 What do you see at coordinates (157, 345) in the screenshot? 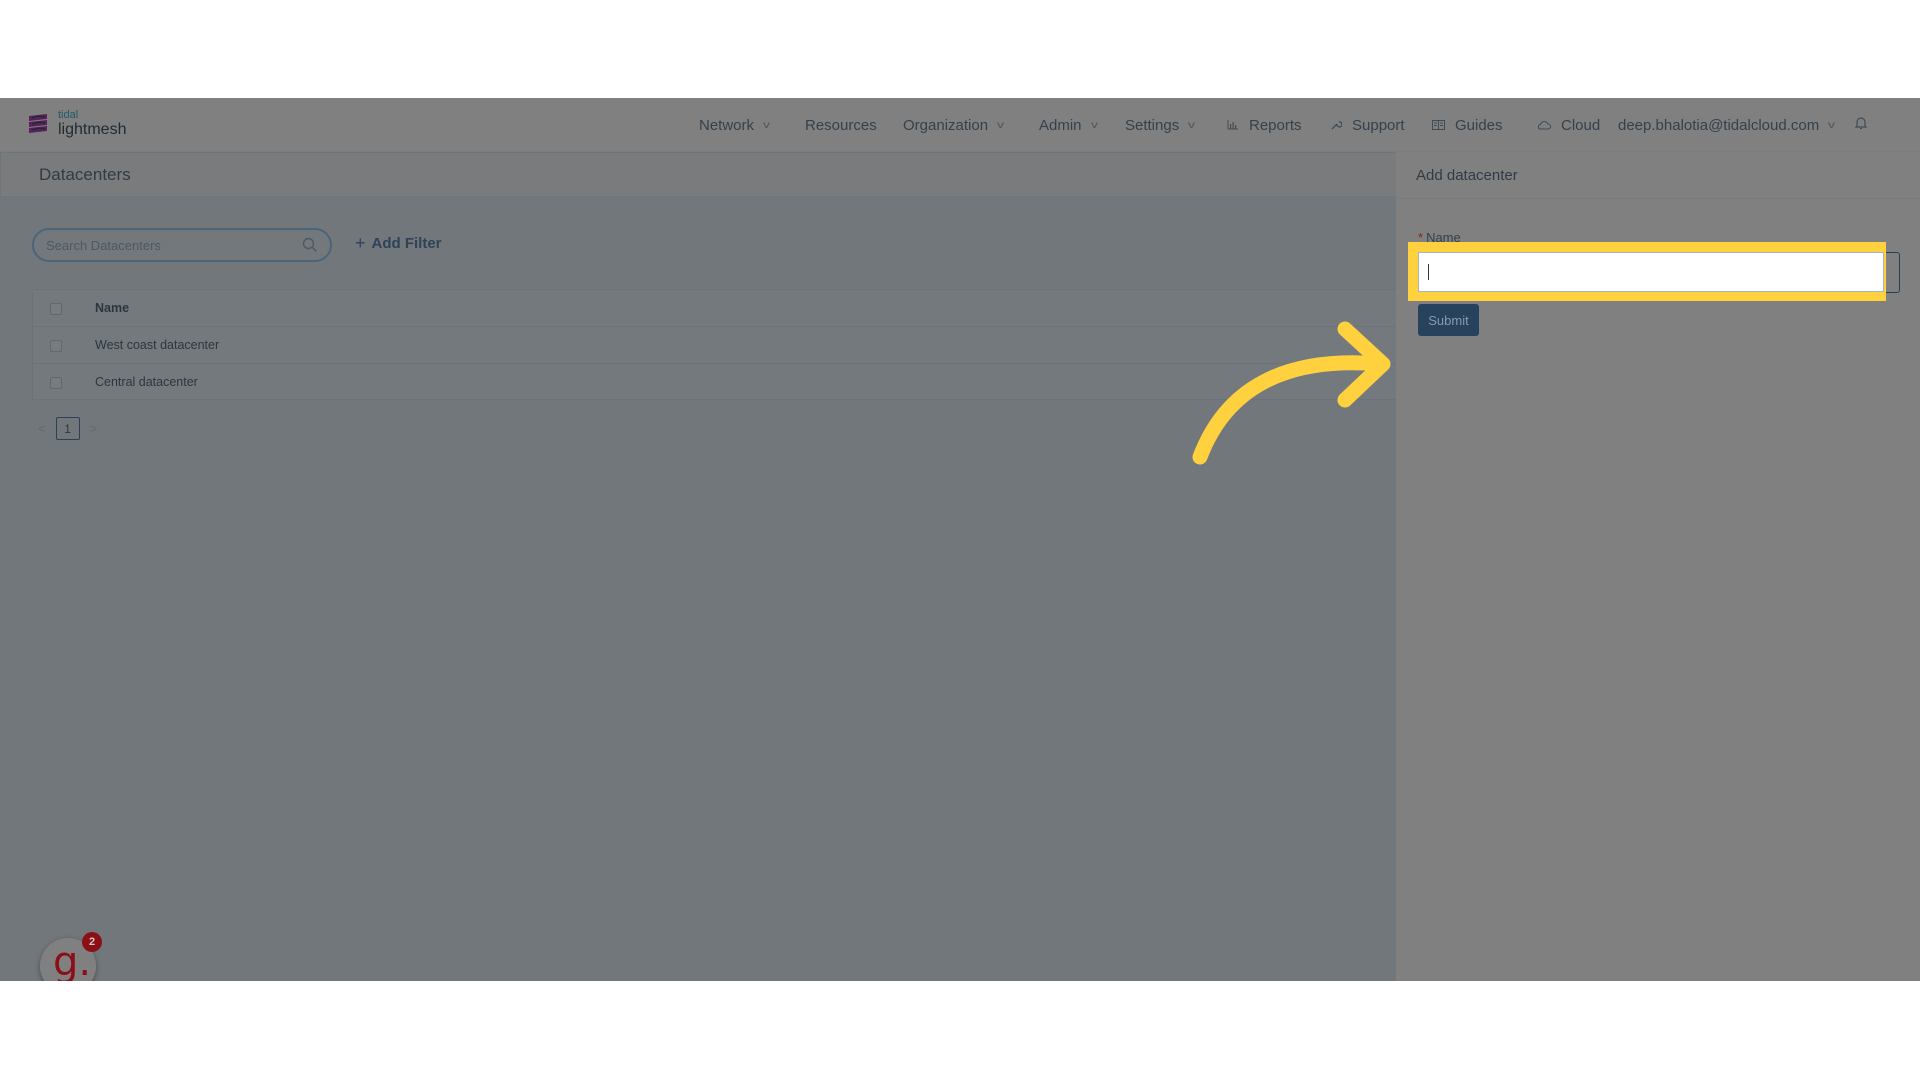
I see `datacenter-name: West coast datacenter` at bounding box center [157, 345].